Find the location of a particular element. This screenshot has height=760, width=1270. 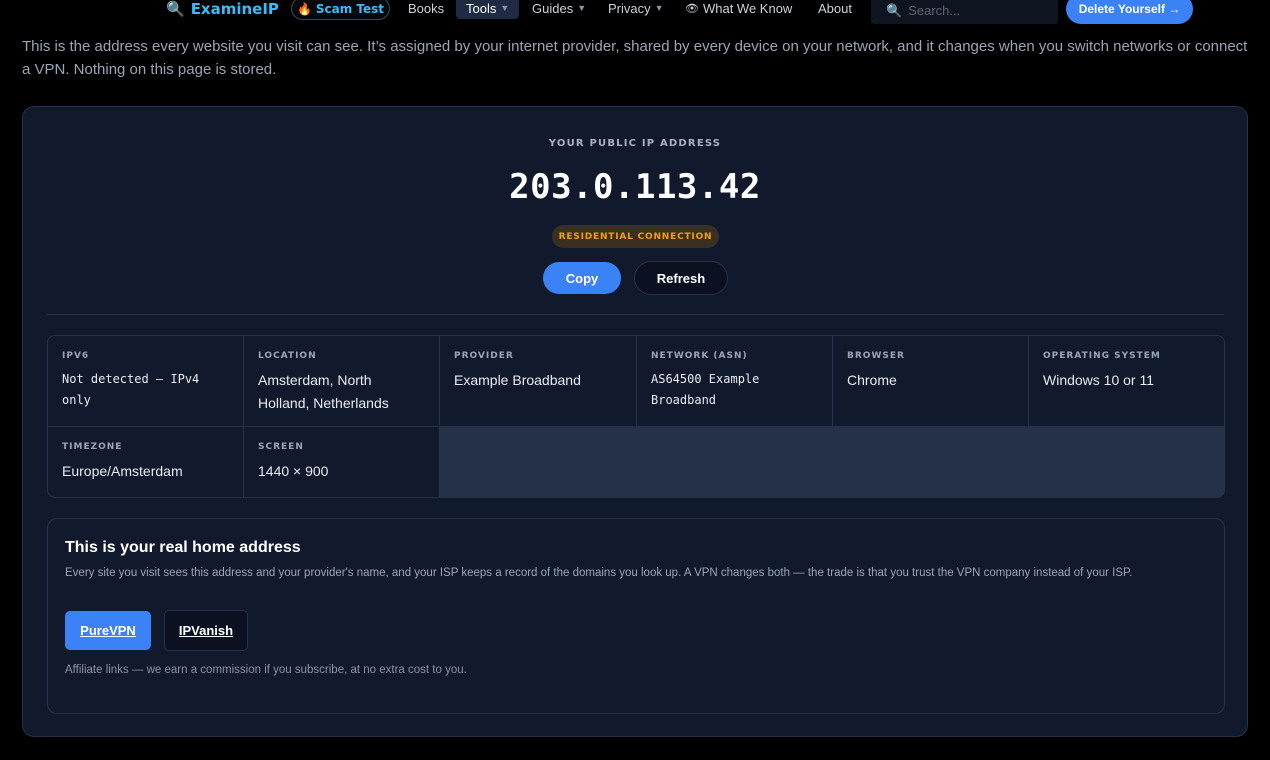

connection-type-badge: RESIDENTIAL CONNECTION is located at coordinates (635, 236).